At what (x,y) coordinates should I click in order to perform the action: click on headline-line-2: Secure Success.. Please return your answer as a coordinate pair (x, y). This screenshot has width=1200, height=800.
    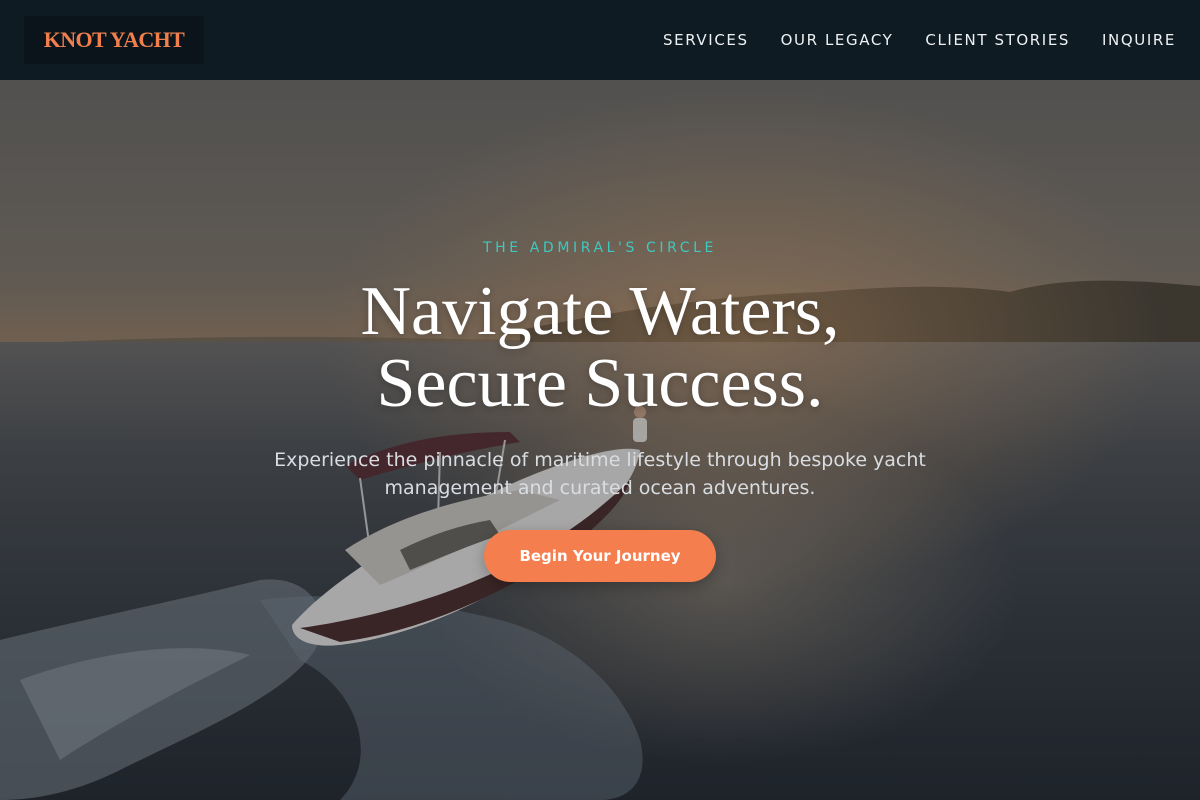
    Looking at the image, I should click on (600, 383).